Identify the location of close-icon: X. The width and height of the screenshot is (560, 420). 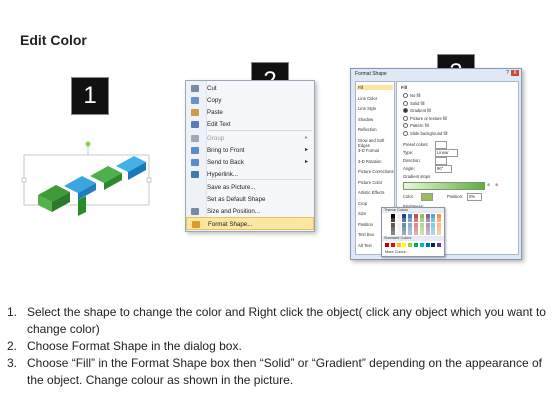
(515, 73).